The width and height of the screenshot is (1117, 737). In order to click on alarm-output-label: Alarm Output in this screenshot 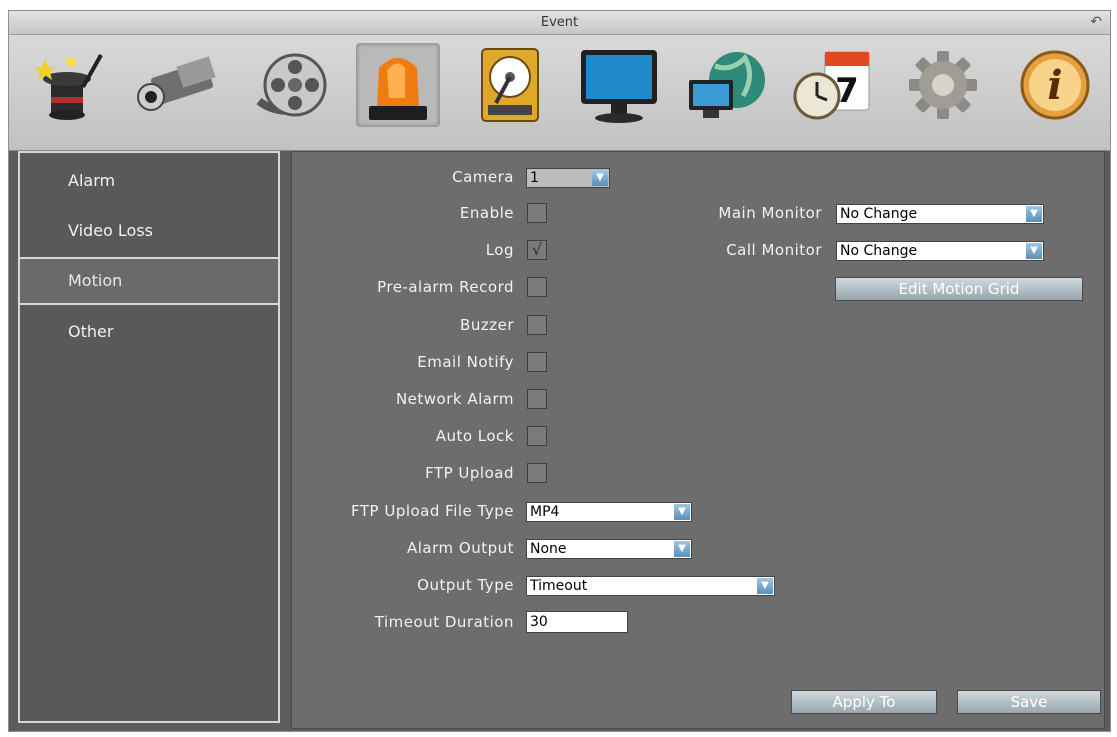, I will do `click(460, 548)`.